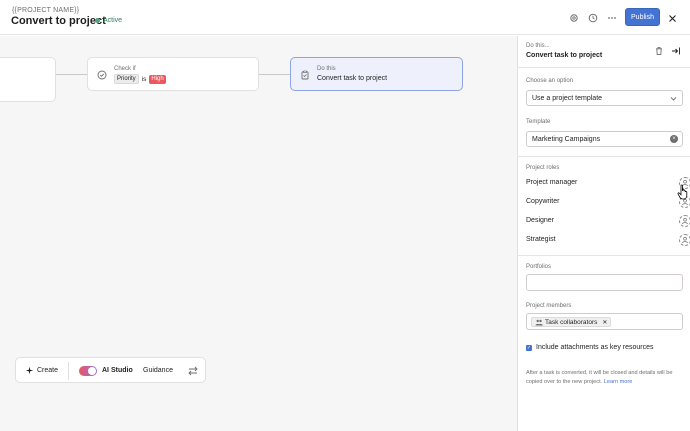 The image size is (690, 431). Describe the element at coordinates (604, 282) in the screenshot. I see `portfolios-input` at that location.